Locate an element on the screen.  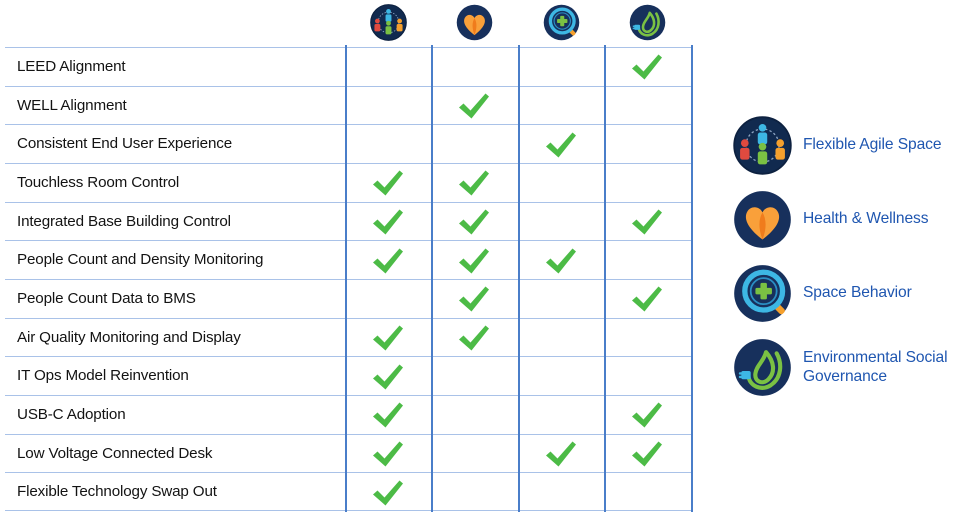
column-header-environmental-social-governance is located at coordinates (647, 22).